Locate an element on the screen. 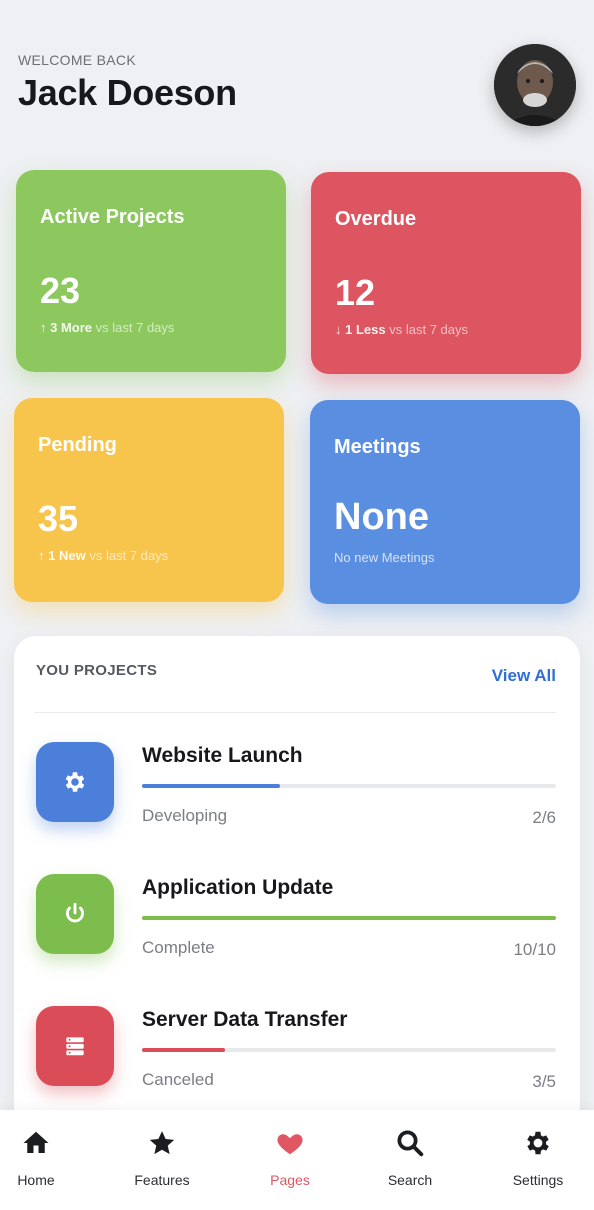 The width and height of the screenshot is (594, 1210). project-item-server-data-transfer: Server Data Transfer Canceled 3/5 is located at coordinates (296, 1061).